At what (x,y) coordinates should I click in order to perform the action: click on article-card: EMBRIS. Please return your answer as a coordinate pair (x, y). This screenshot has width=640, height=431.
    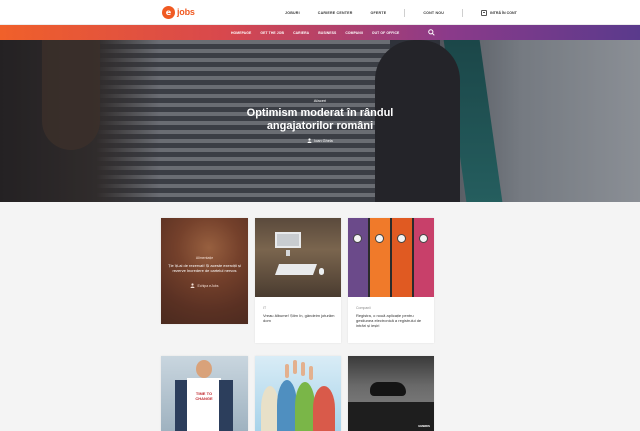
    Looking at the image, I should click on (391, 393).